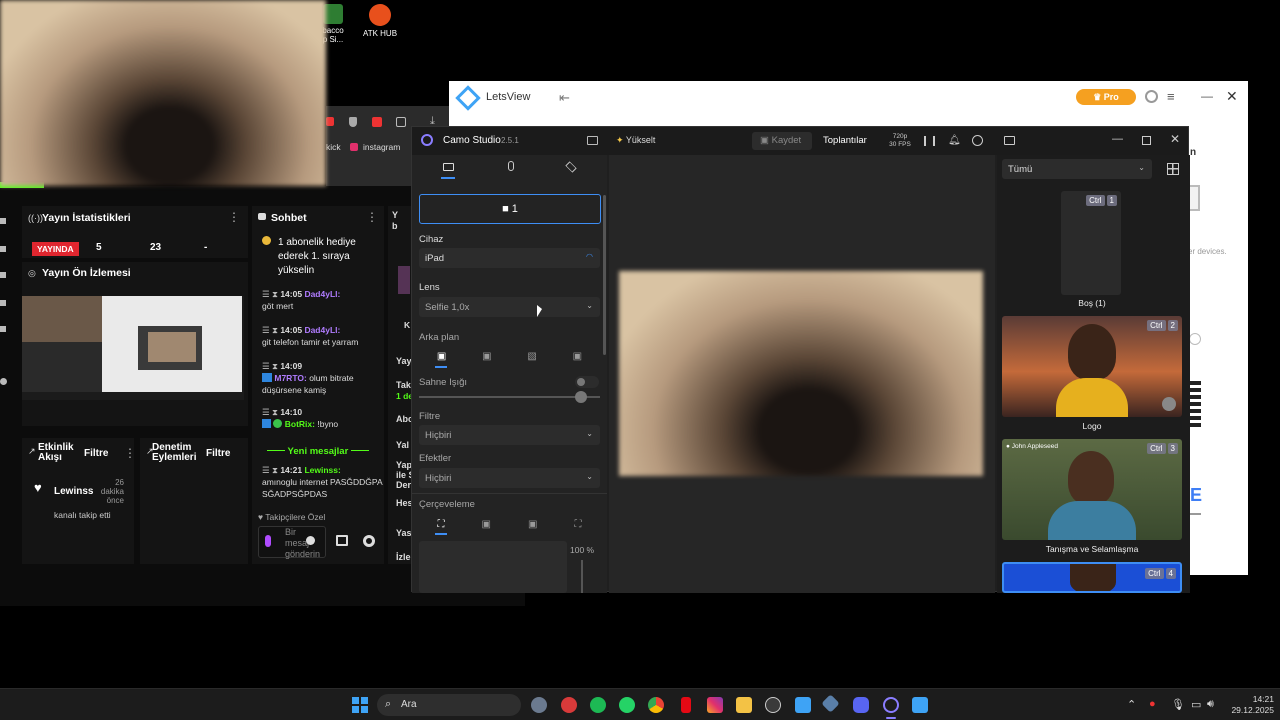 The image size is (1280, 720). What do you see at coordinates (1196, 704) in the screenshot?
I see `network-icon: ▭` at bounding box center [1196, 704].